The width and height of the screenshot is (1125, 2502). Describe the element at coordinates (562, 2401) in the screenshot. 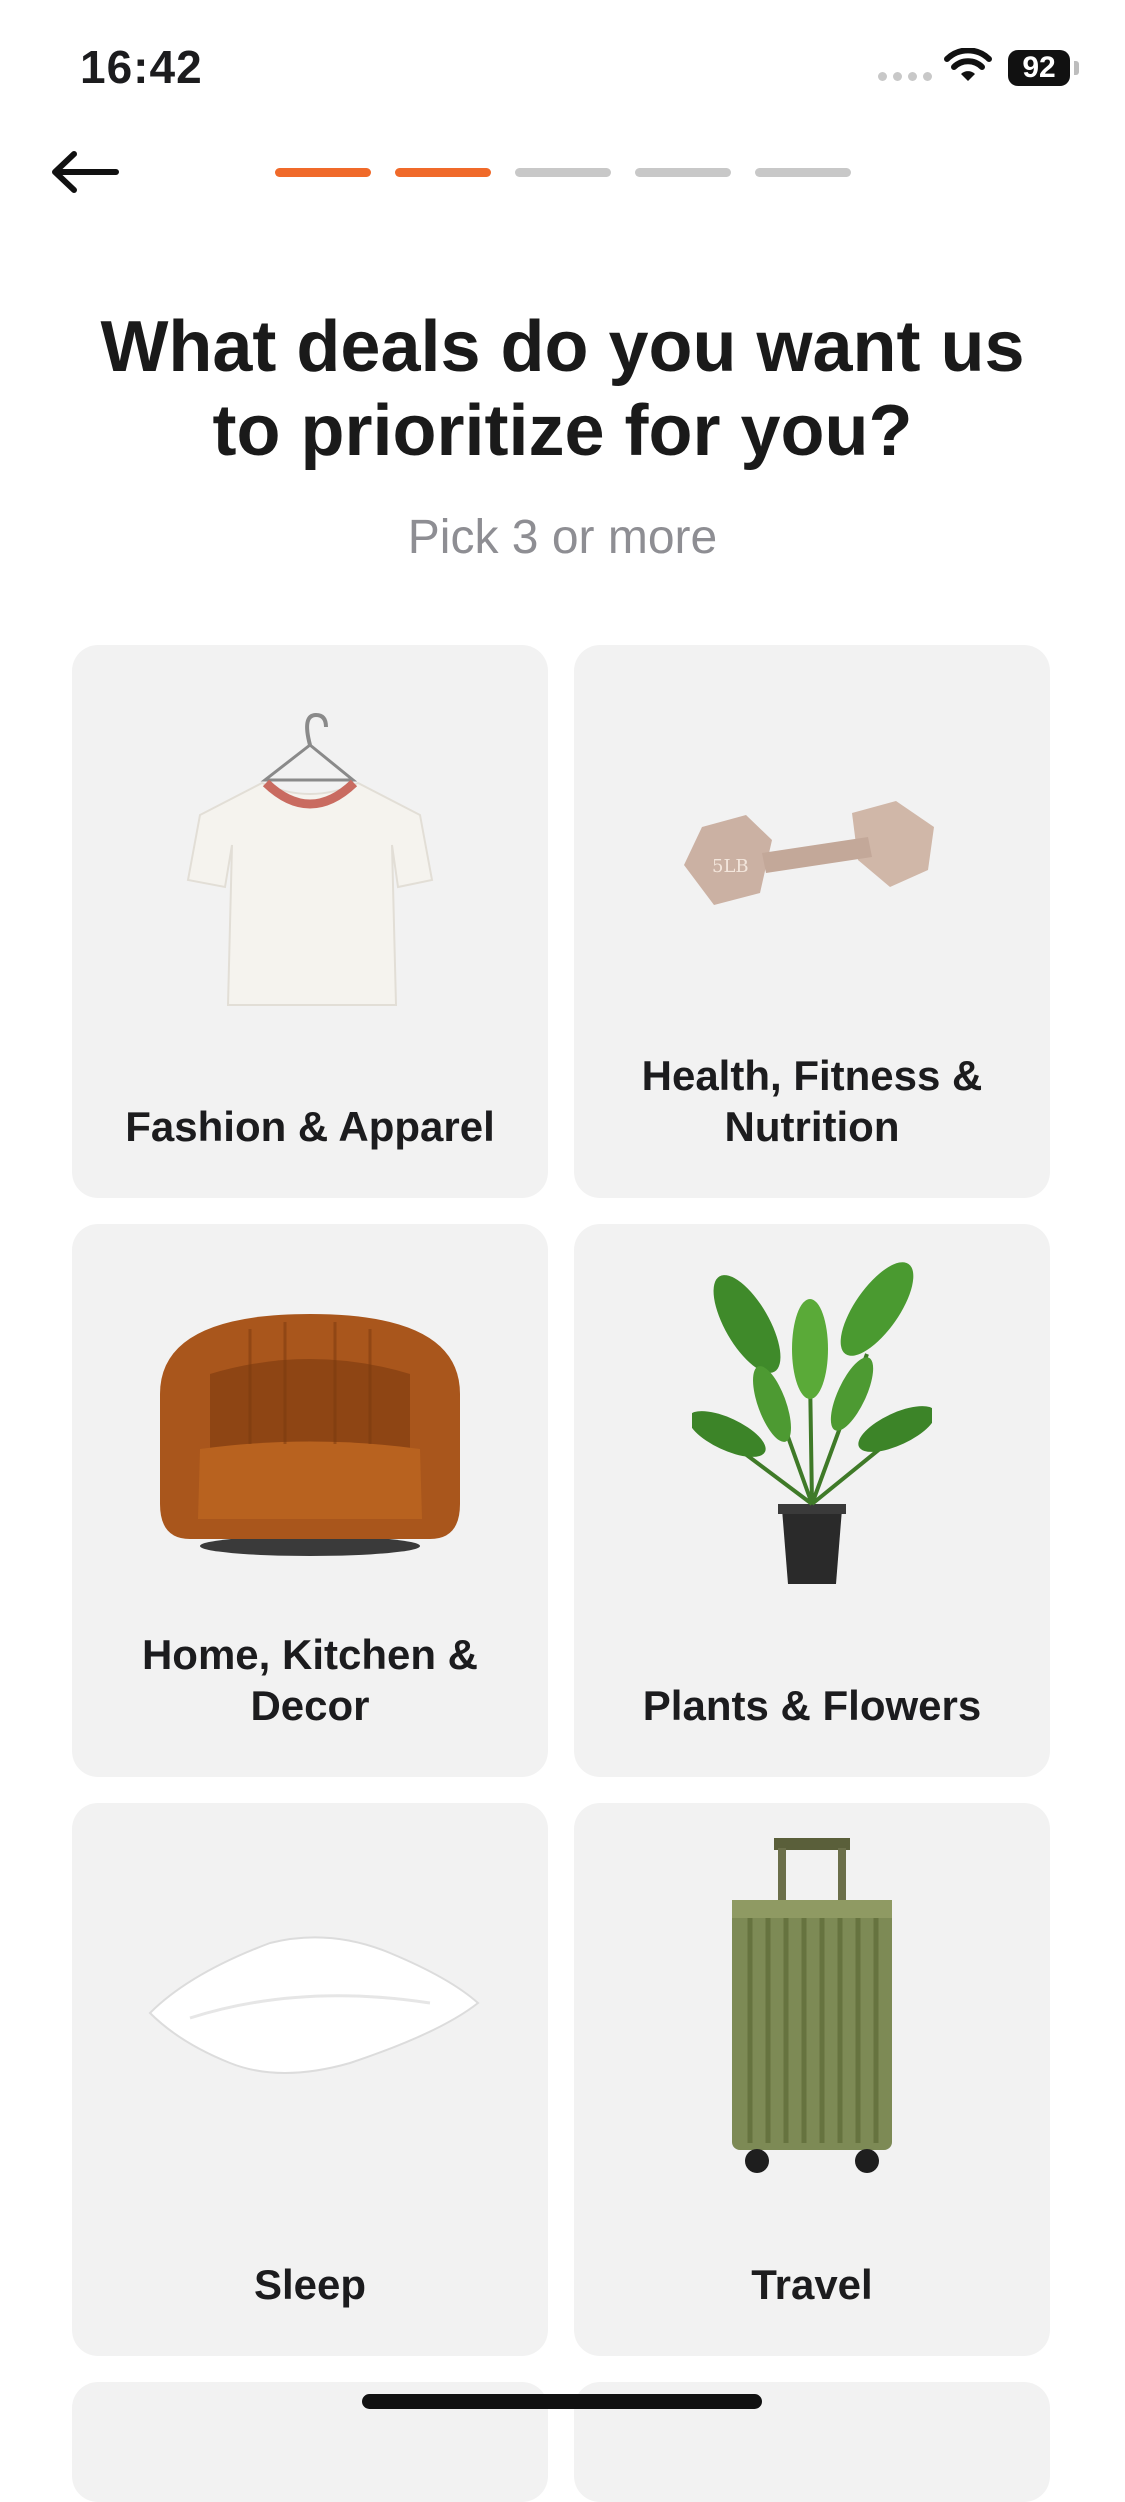

I see `home-indicator` at that location.